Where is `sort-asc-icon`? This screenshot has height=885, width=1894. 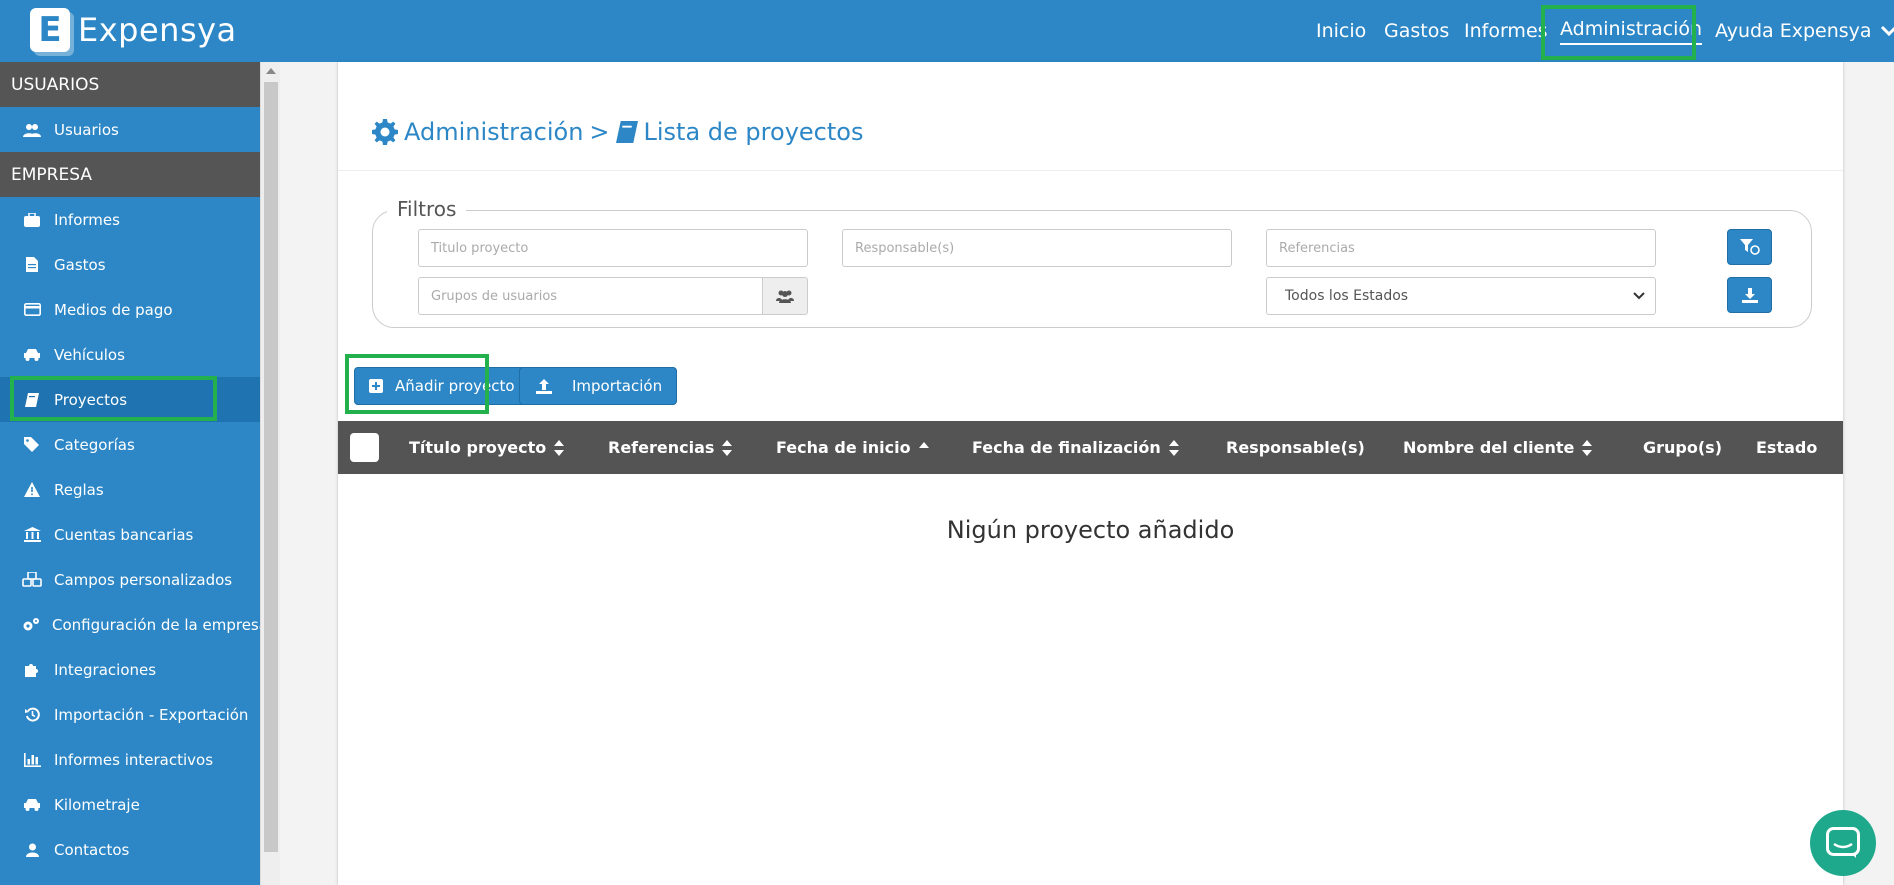
sort-asc-icon is located at coordinates (923, 444).